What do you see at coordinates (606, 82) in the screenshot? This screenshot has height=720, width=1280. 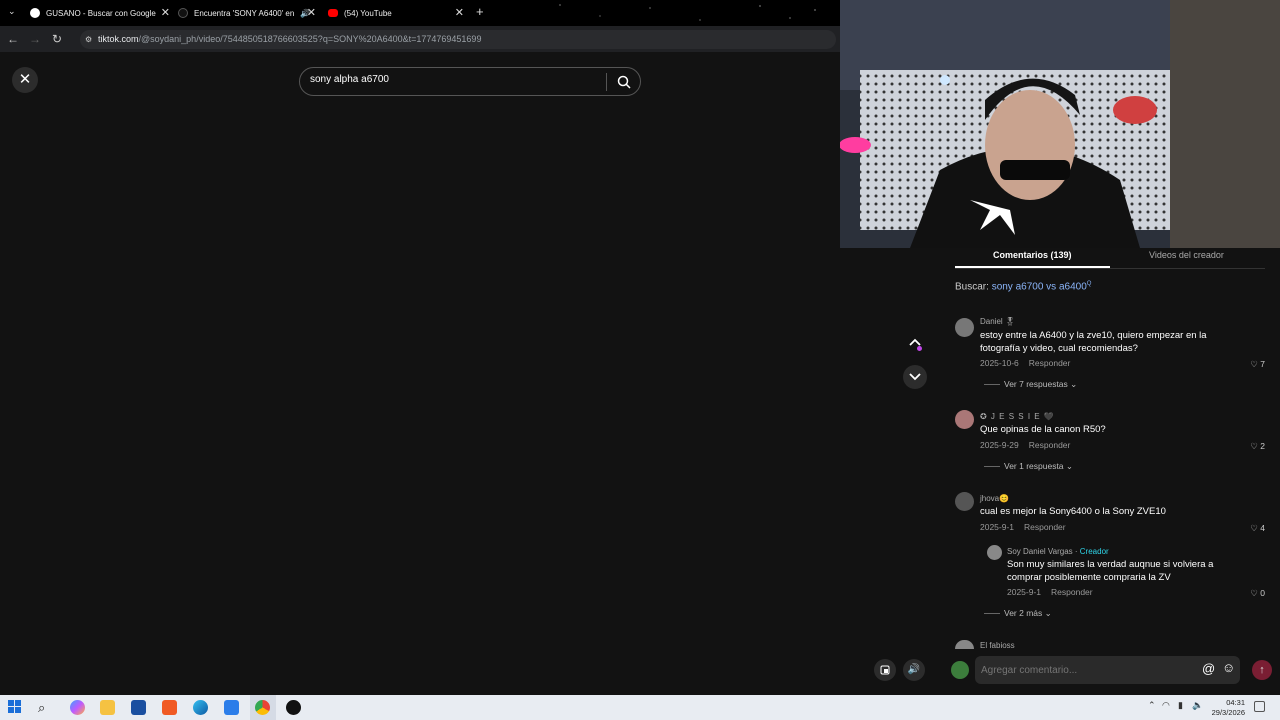 I see `search-divider` at bounding box center [606, 82].